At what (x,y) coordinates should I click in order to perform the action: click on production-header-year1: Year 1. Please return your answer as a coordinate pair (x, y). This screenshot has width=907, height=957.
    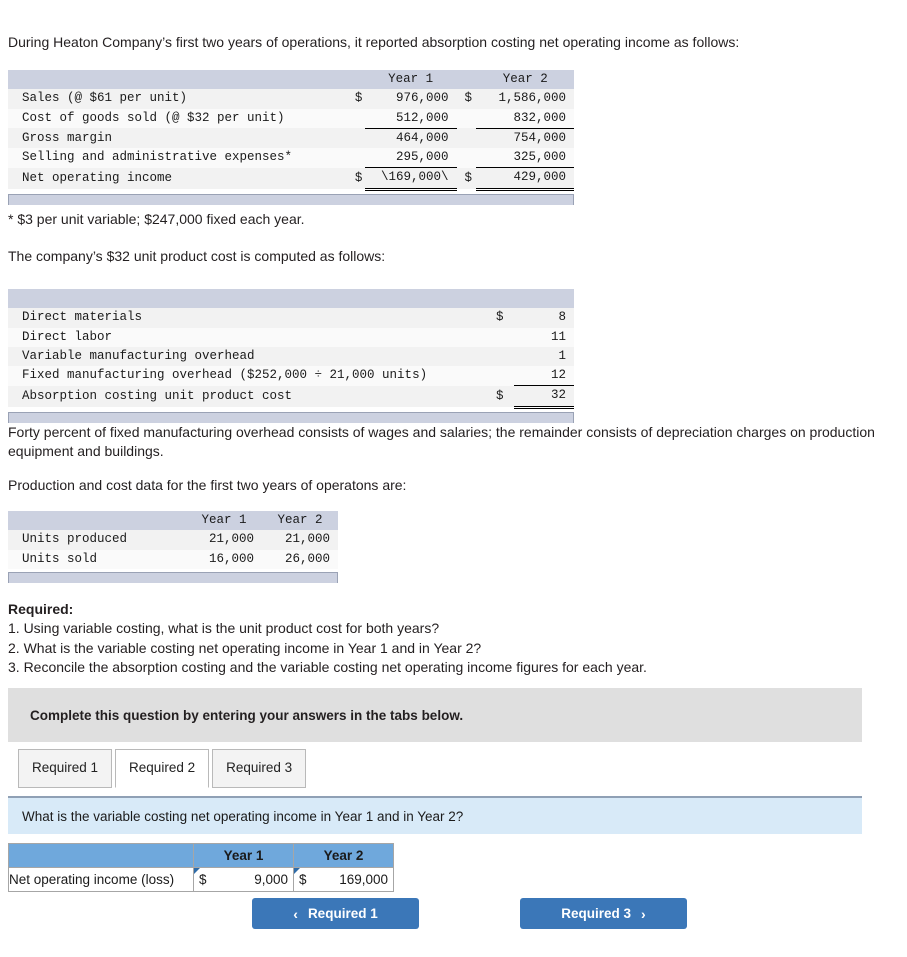
    Looking at the image, I should click on (224, 521).